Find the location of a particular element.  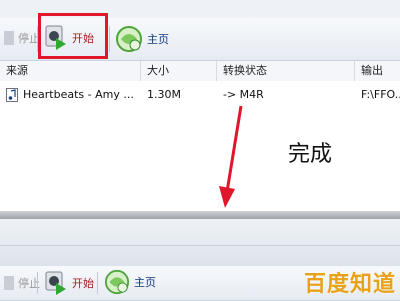

watermark: 百度知道 is located at coordinates (349, 284).